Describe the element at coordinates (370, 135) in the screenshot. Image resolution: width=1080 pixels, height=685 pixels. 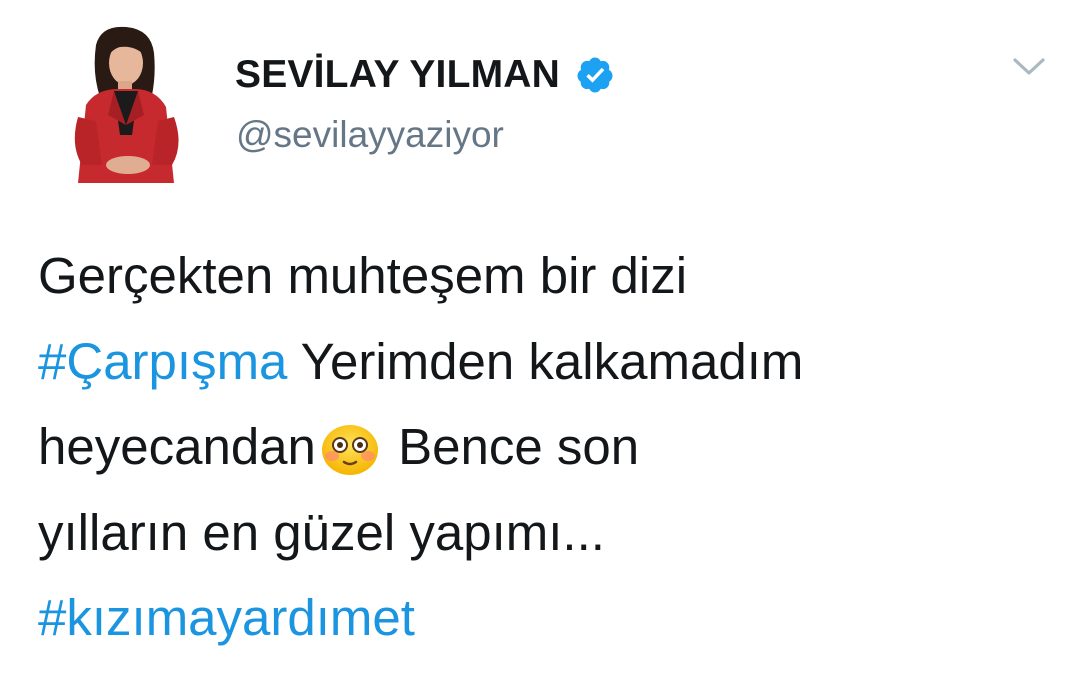
I see `author-handle: @sevilayyaziyor` at that location.